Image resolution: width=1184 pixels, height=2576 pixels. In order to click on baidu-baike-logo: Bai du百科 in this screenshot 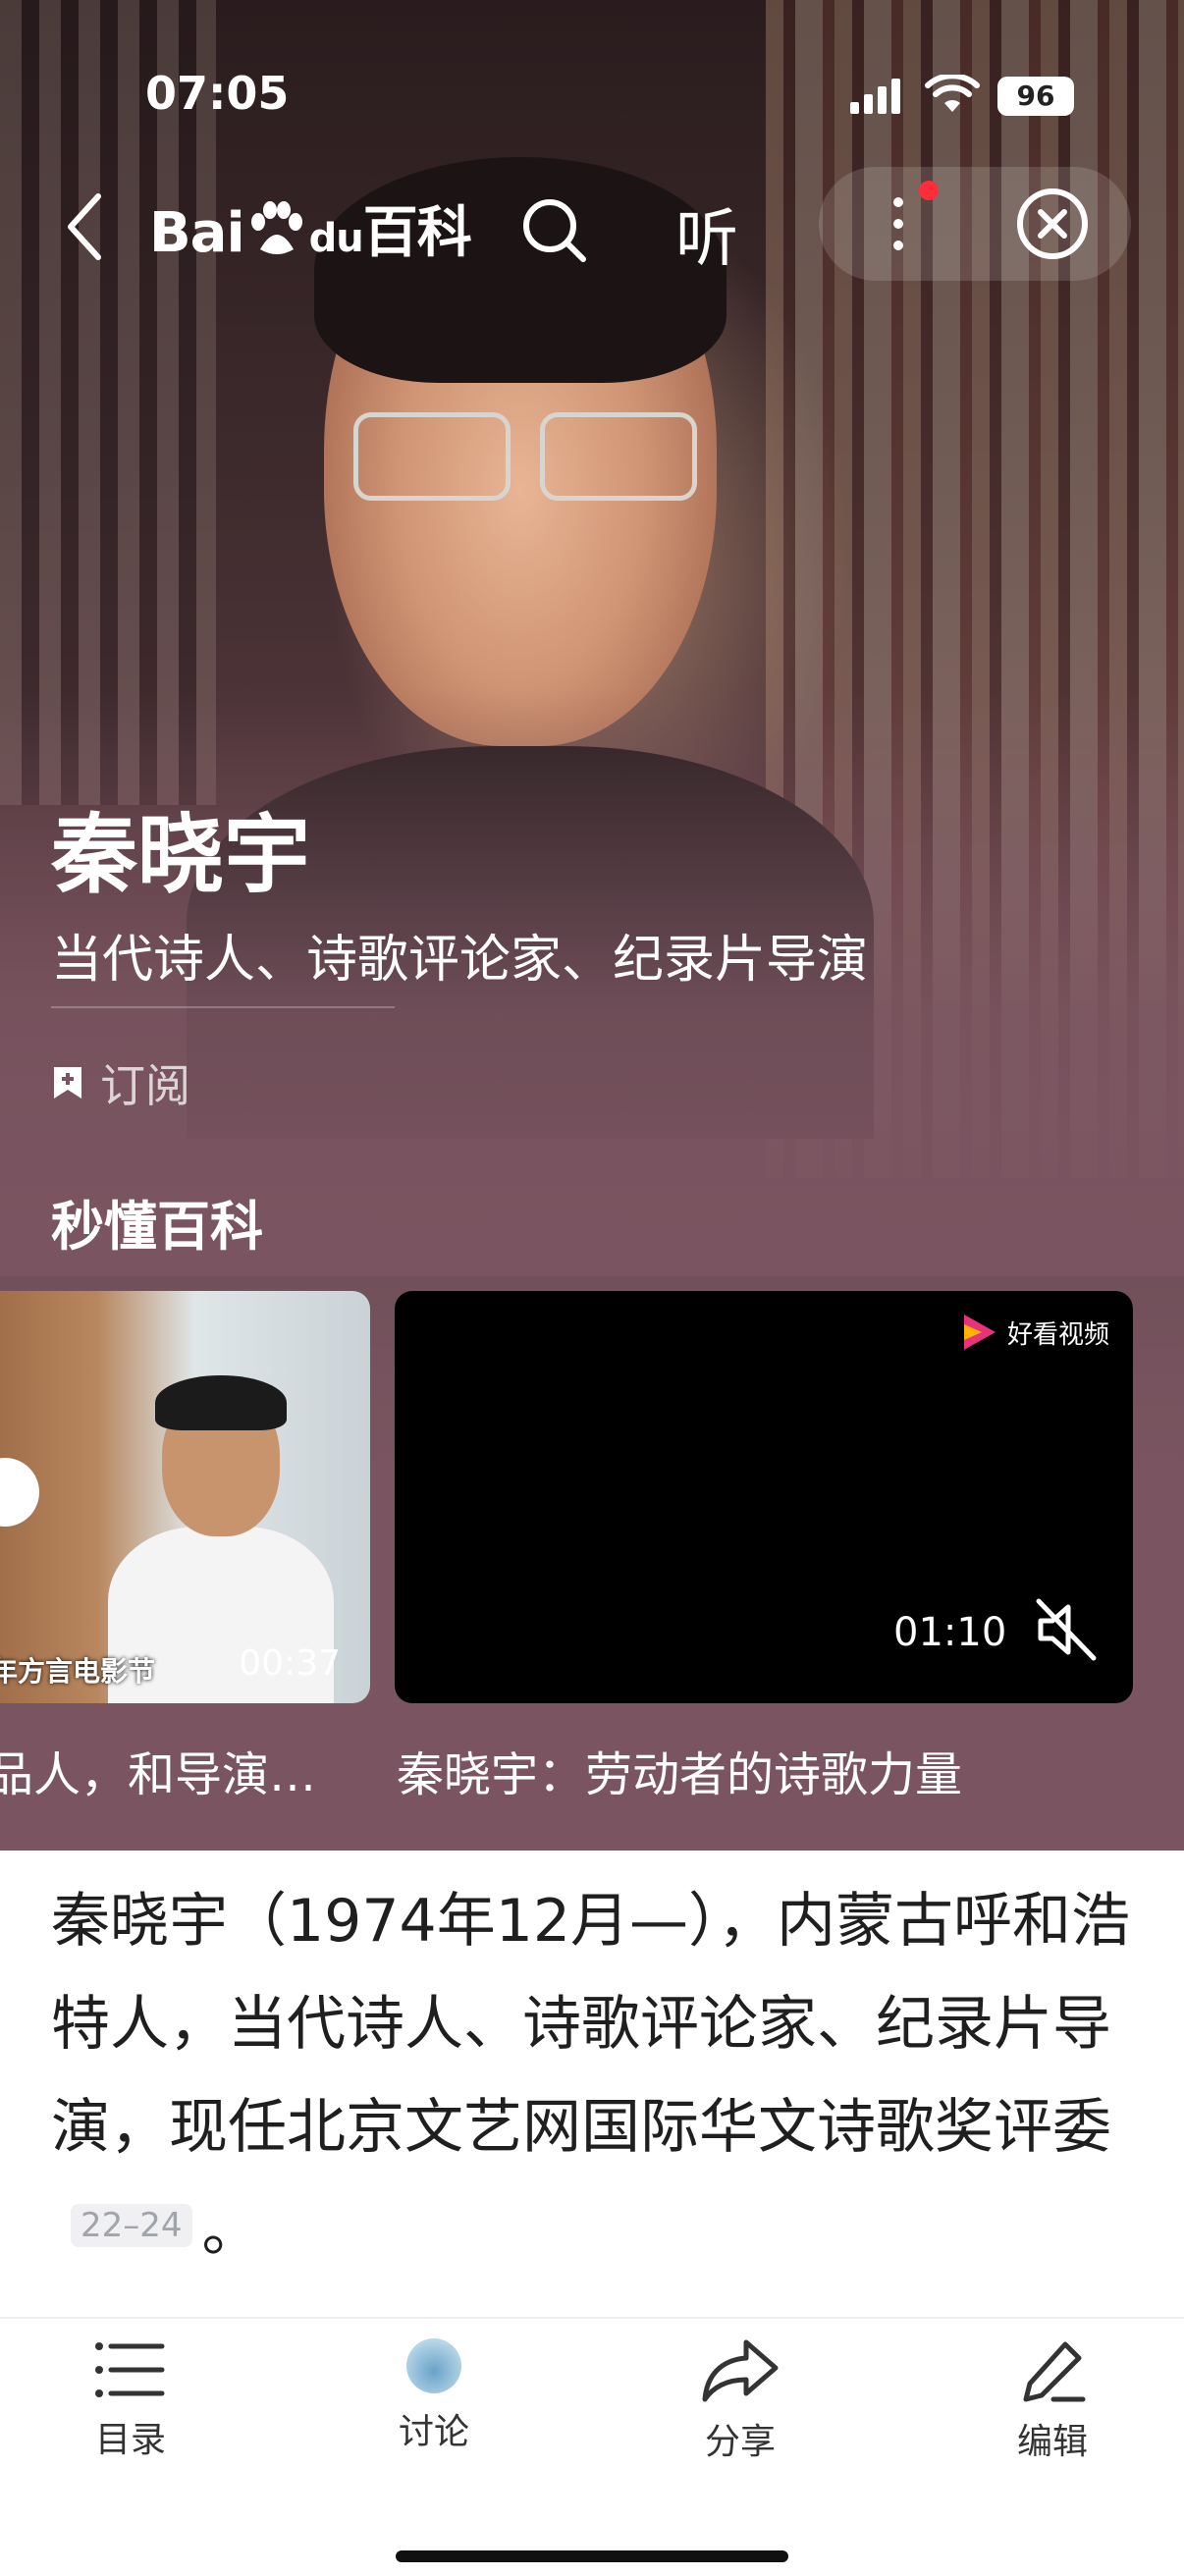, I will do `click(310, 227)`.